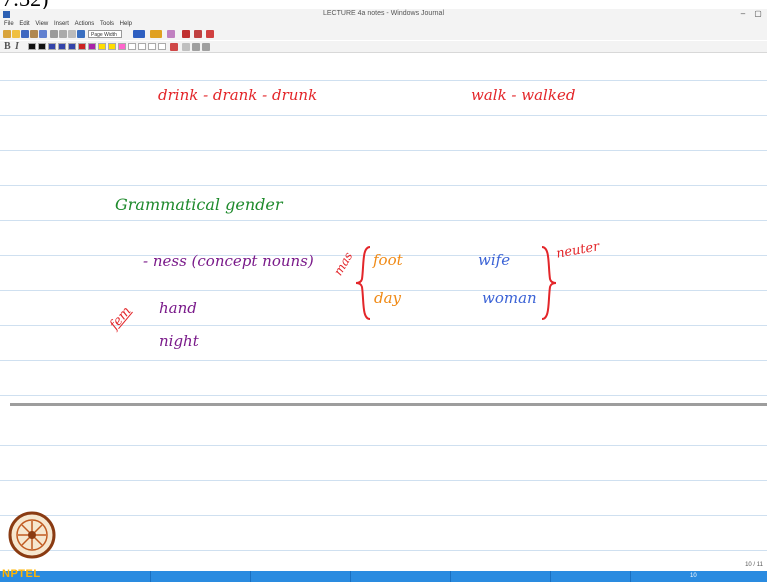  I want to click on note-walk-walked: walk - walked, so click(523, 95).